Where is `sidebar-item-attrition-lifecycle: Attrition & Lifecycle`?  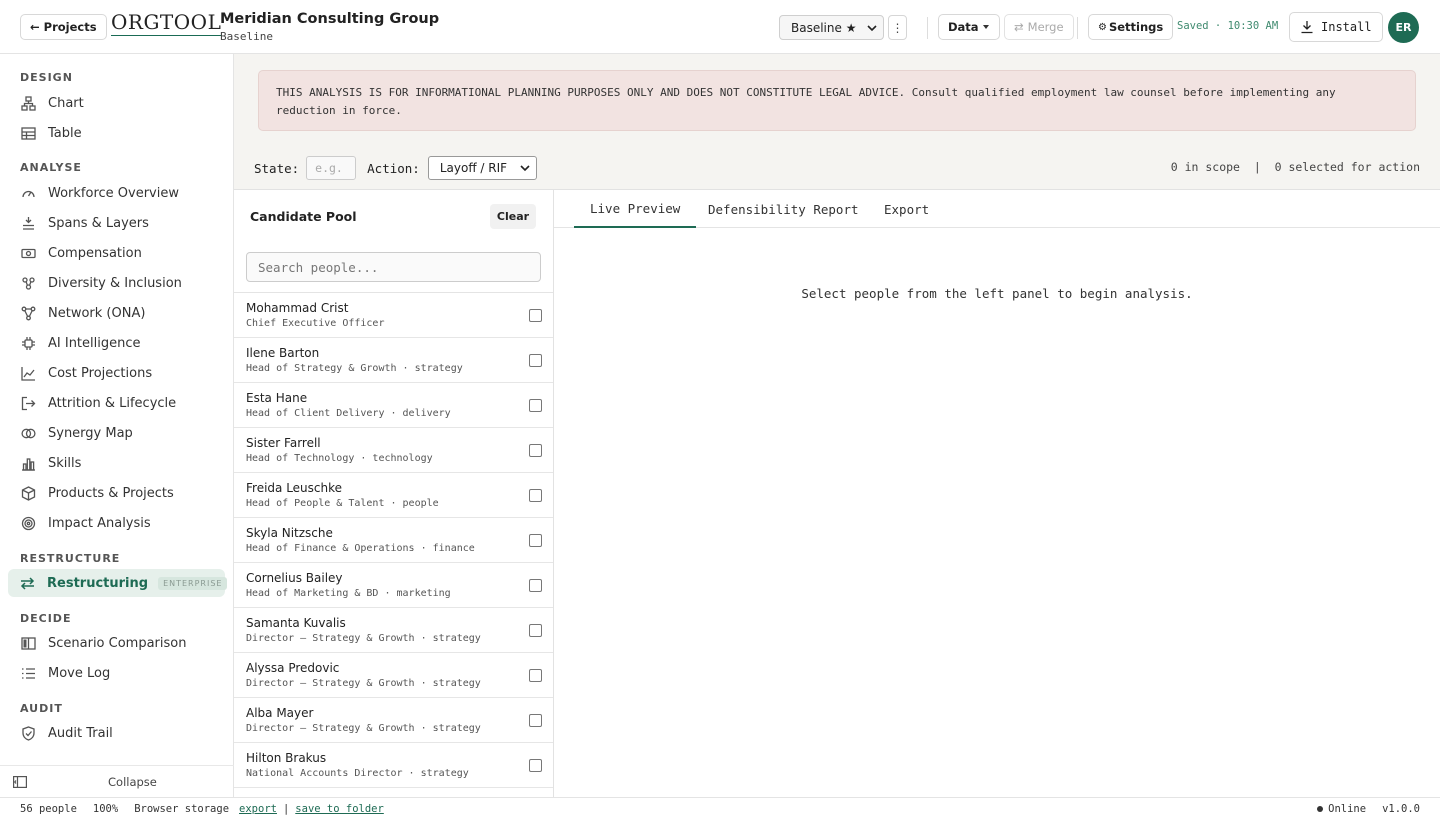 sidebar-item-attrition-lifecycle: Attrition & Lifecycle is located at coordinates (116, 403).